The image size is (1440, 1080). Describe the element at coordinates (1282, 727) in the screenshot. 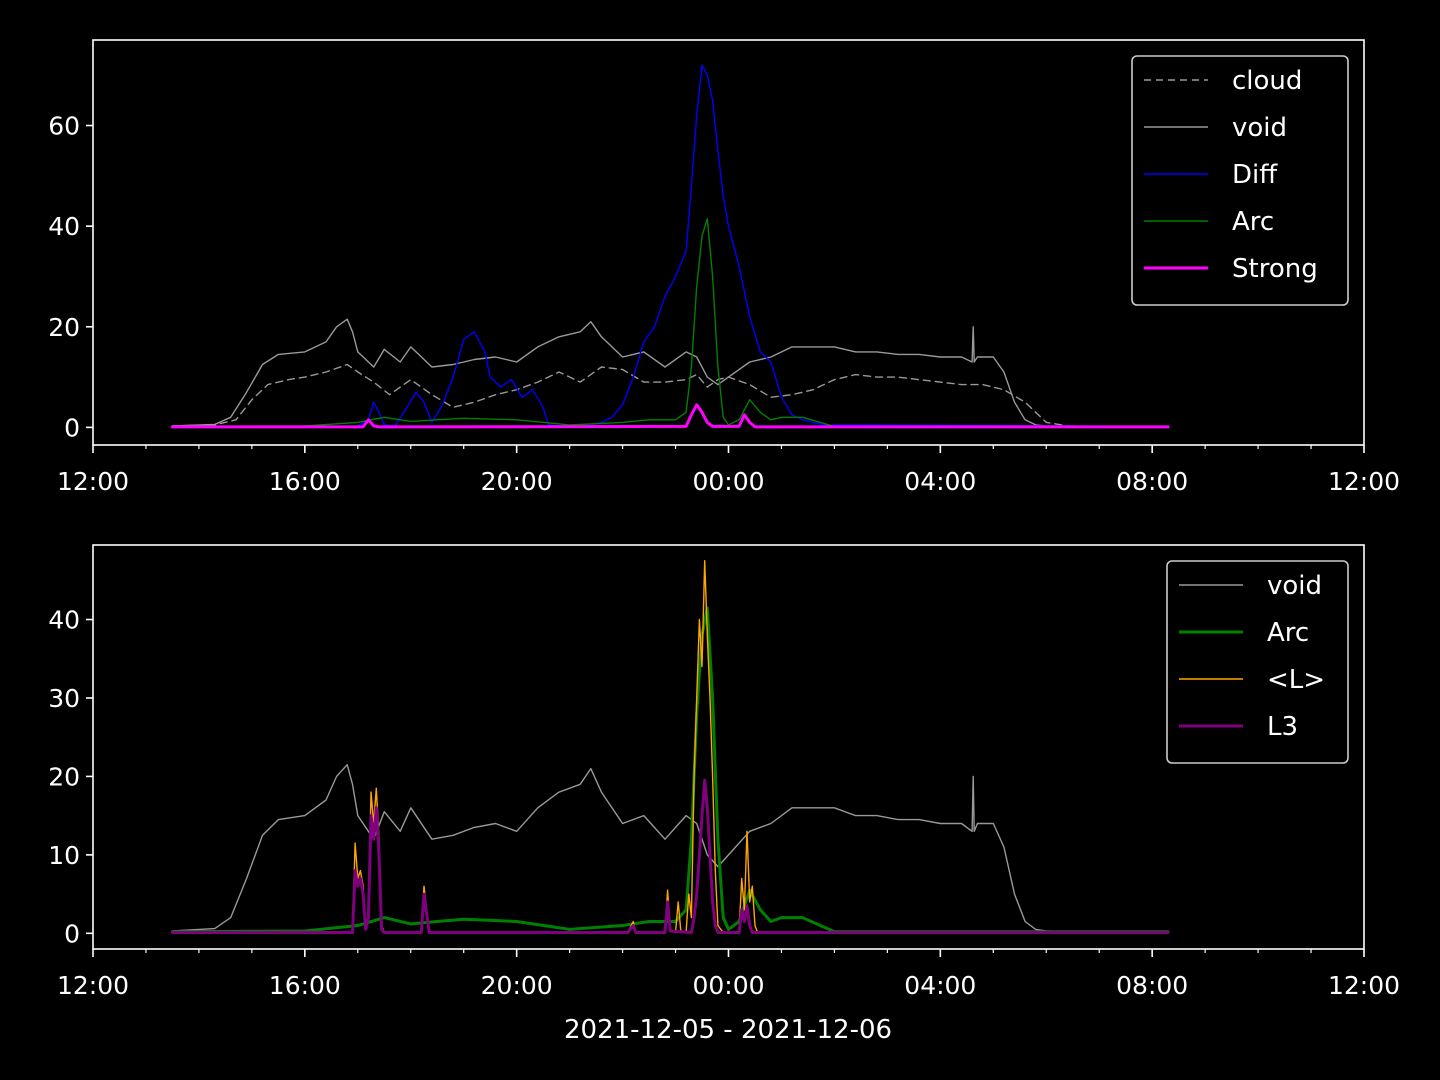

I see `legend-label: L3` at that location.